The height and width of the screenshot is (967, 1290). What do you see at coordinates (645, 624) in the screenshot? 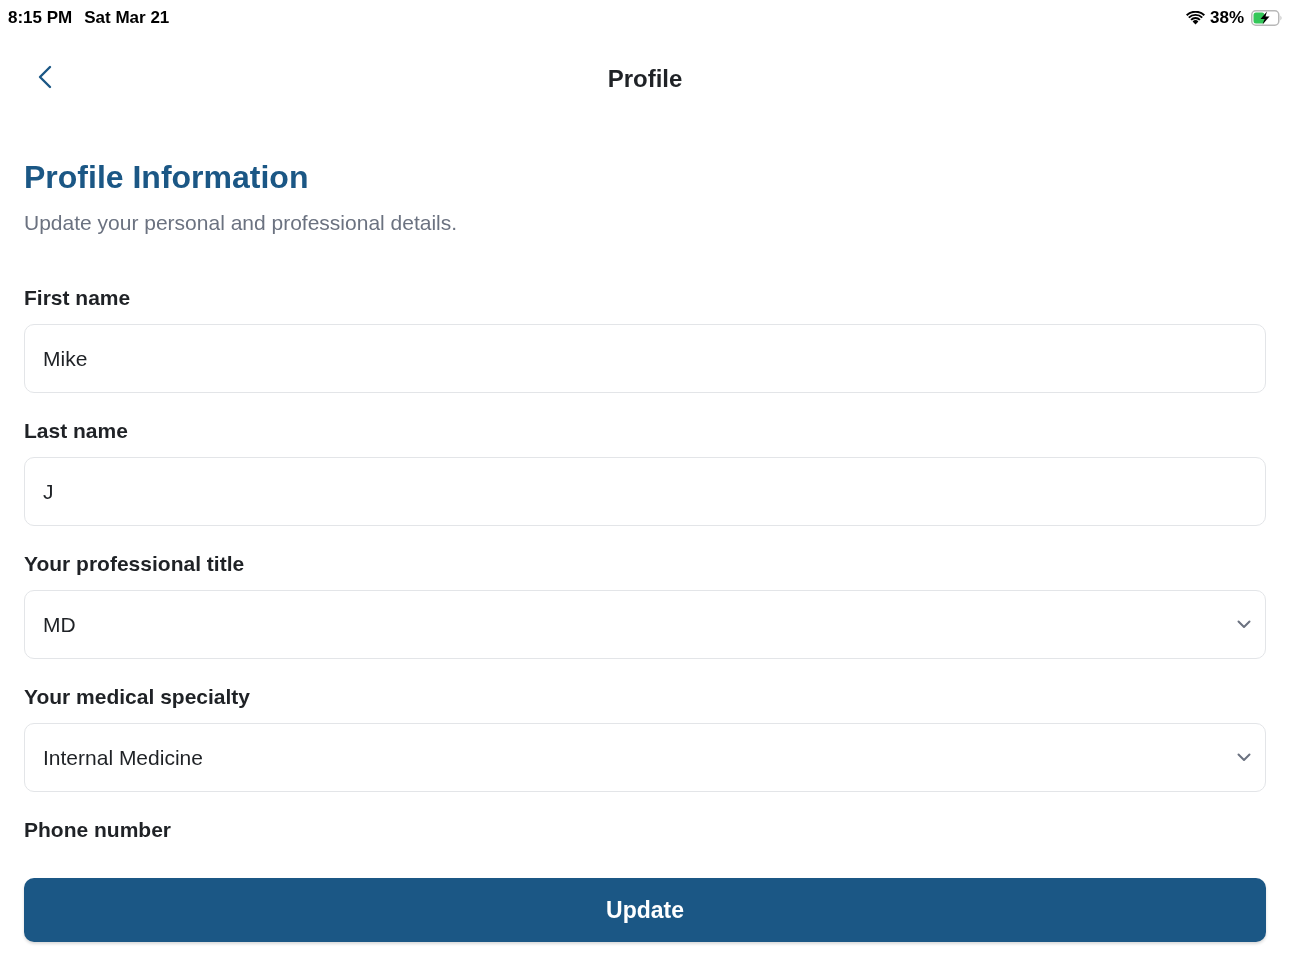
I see `dropdown-field: MD` at bounding box center [645, 624].